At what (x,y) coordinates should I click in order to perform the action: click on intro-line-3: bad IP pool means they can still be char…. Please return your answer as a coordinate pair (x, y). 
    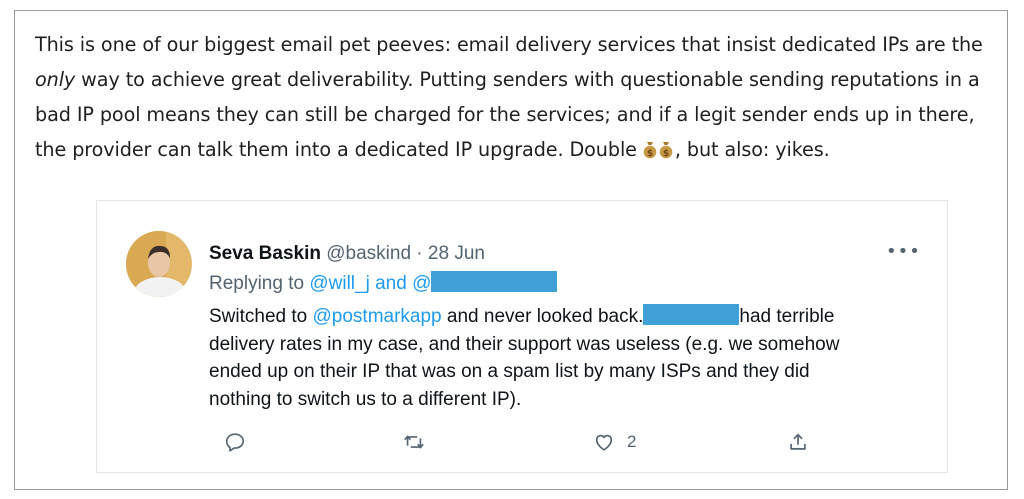
    Looking at the image, I should click on (505, 114).